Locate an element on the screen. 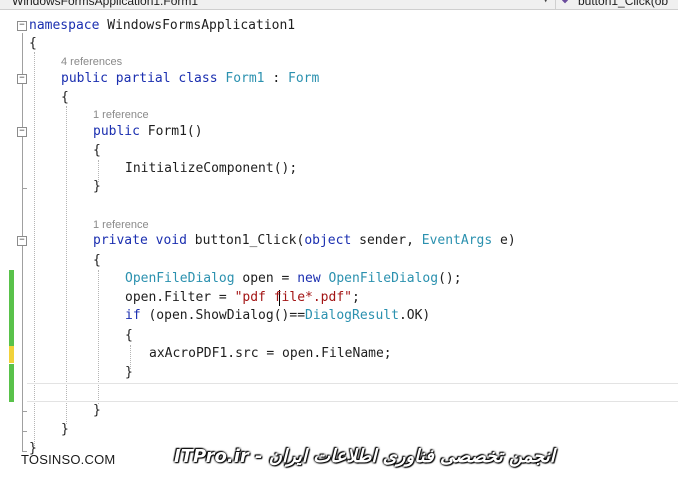 This screenshot has height=482, width=678. method-icon: ◆ is located at coordinates (565, 3).